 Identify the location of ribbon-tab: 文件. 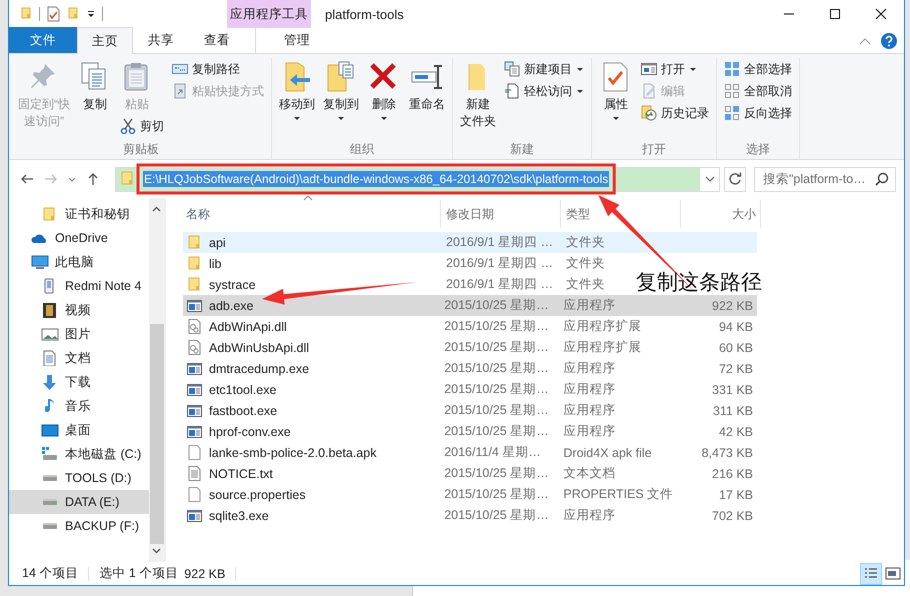
(43, 40).